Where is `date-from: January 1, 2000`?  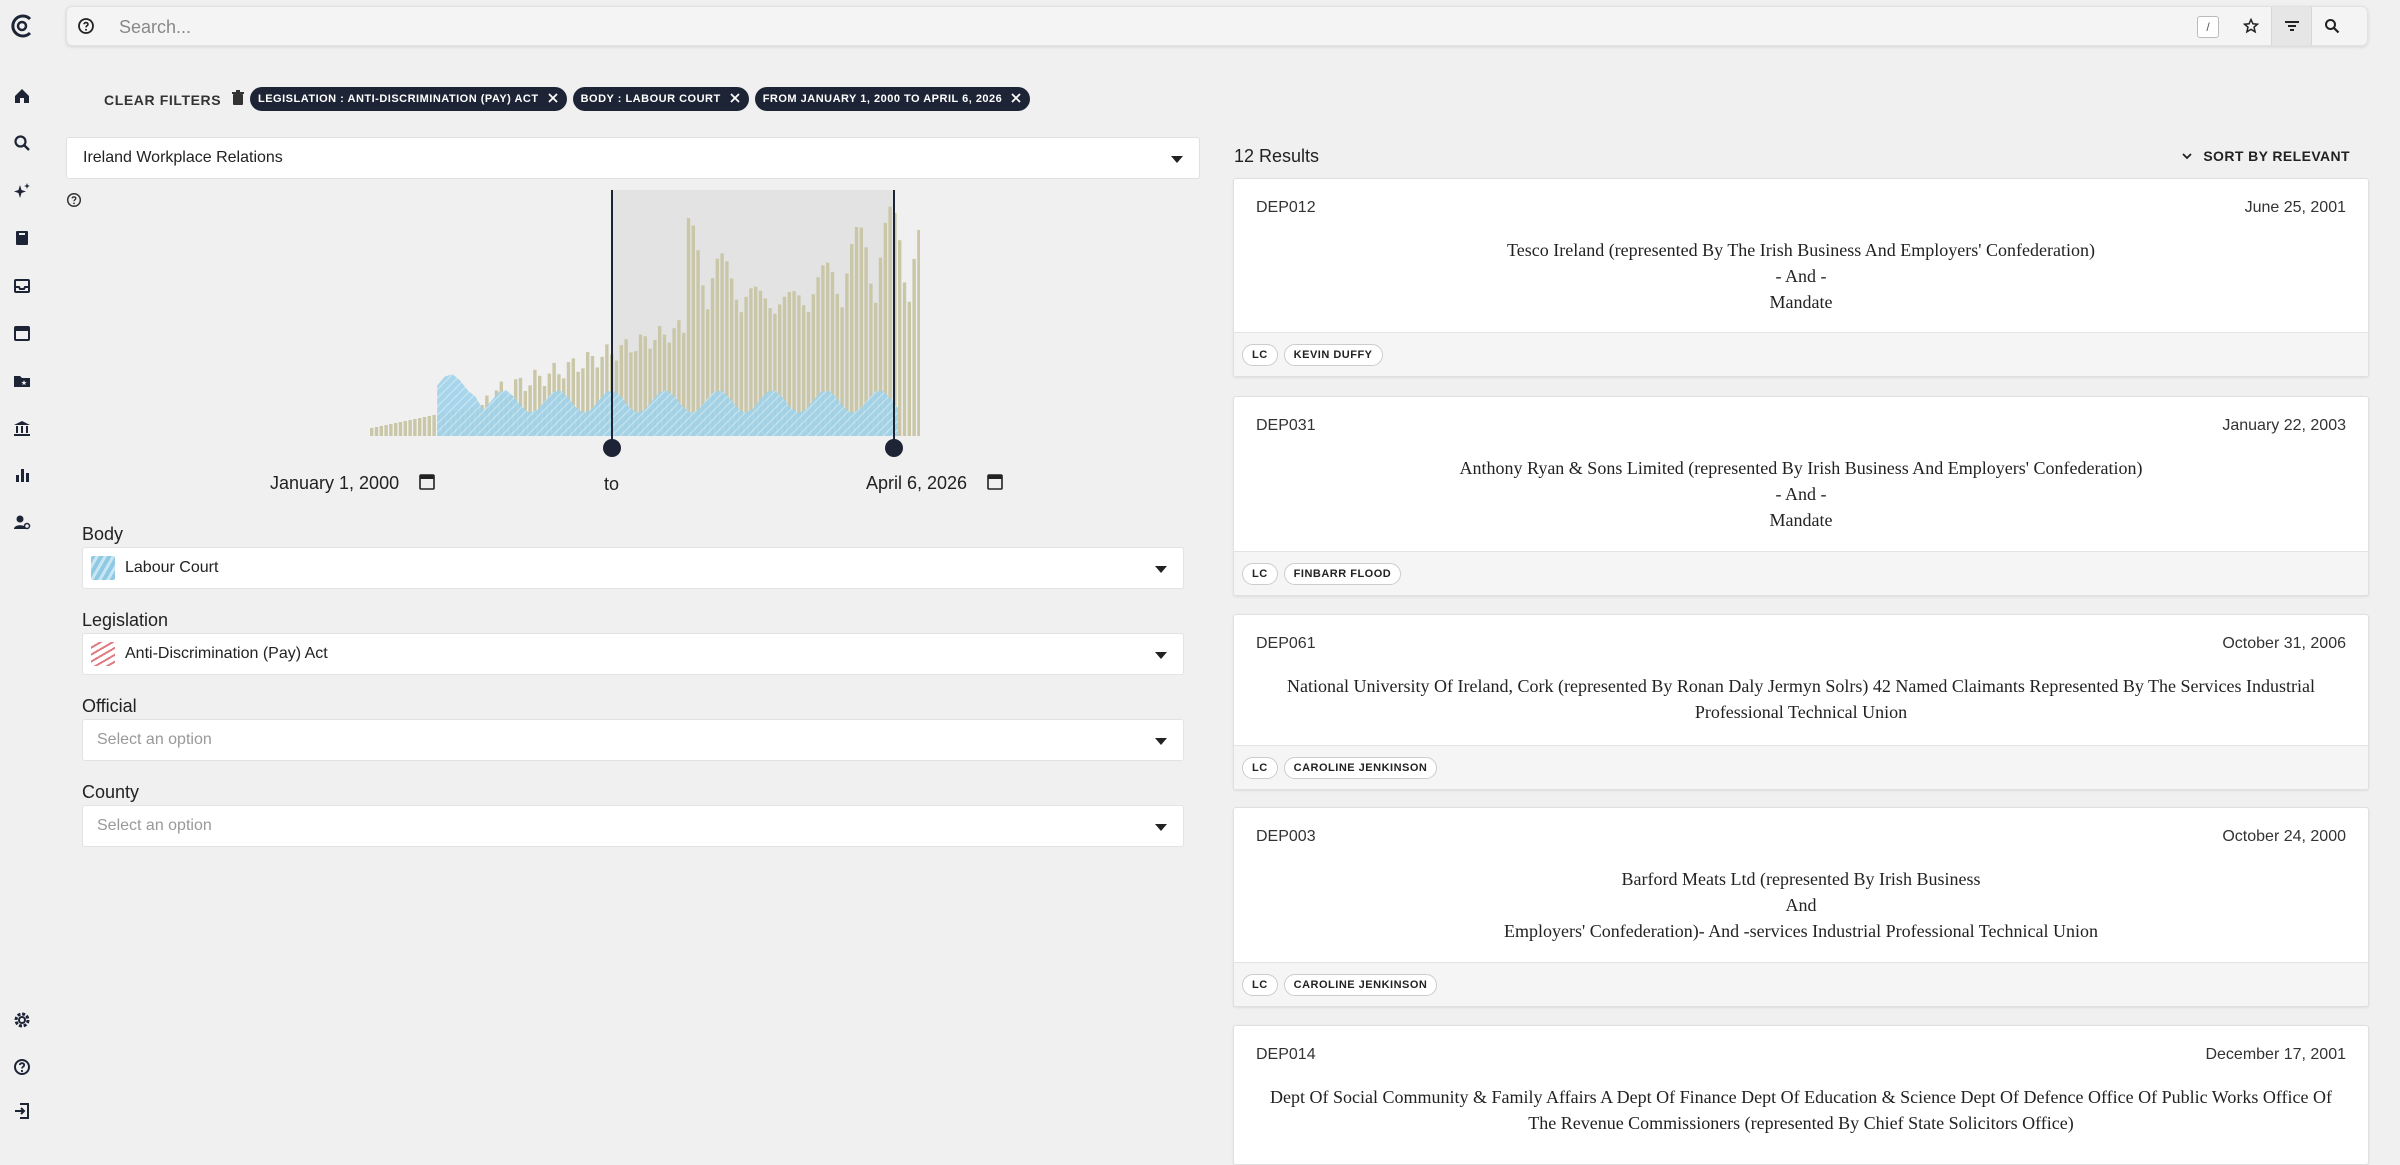 date-from: January 1, 2000 is located at coordinates (352, 483).